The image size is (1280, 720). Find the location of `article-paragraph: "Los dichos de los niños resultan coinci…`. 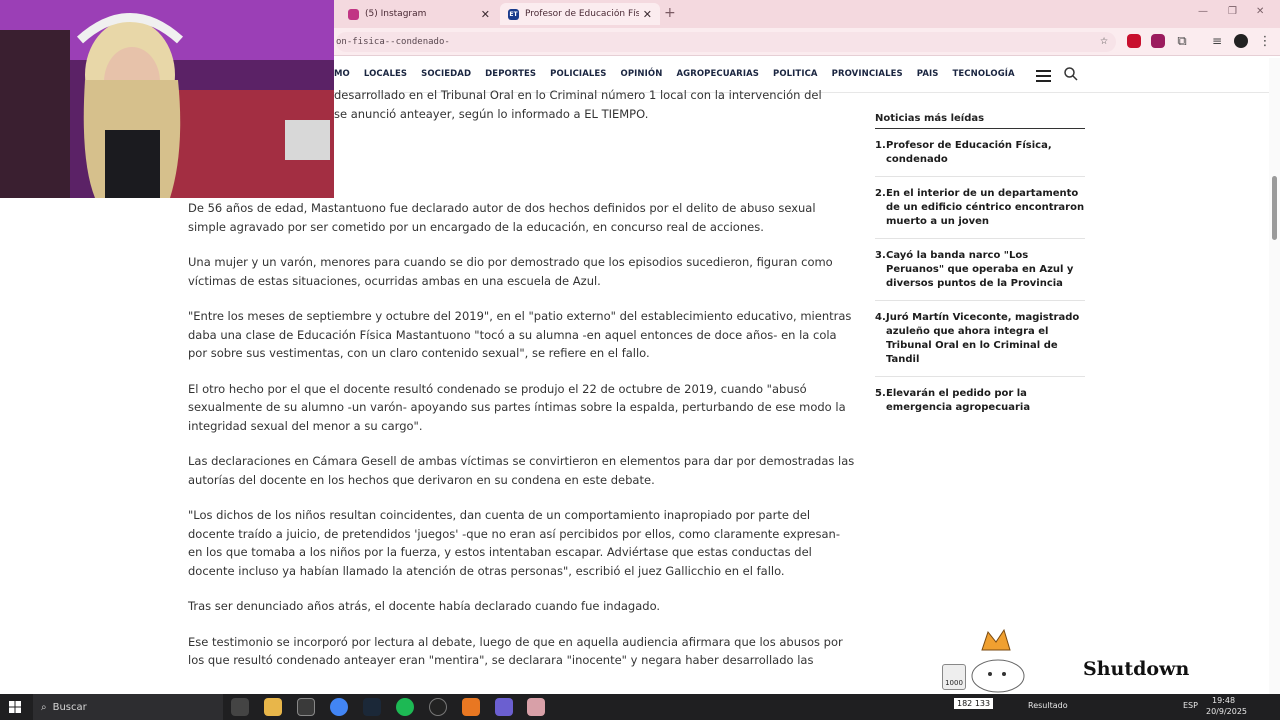

article-paragraph: "Los dichos de los niños resultan coinci… is located at coordinates (514, 543).